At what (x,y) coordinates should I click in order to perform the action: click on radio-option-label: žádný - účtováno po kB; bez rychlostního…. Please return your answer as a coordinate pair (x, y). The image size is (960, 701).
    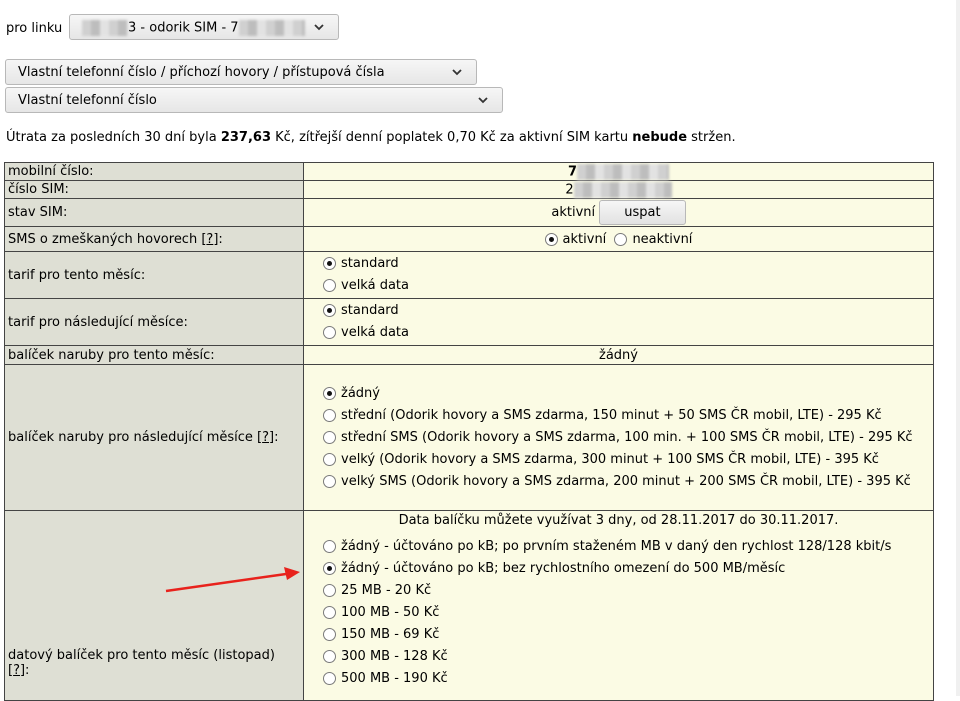
    Looking at the image, I should click on (563, 568).